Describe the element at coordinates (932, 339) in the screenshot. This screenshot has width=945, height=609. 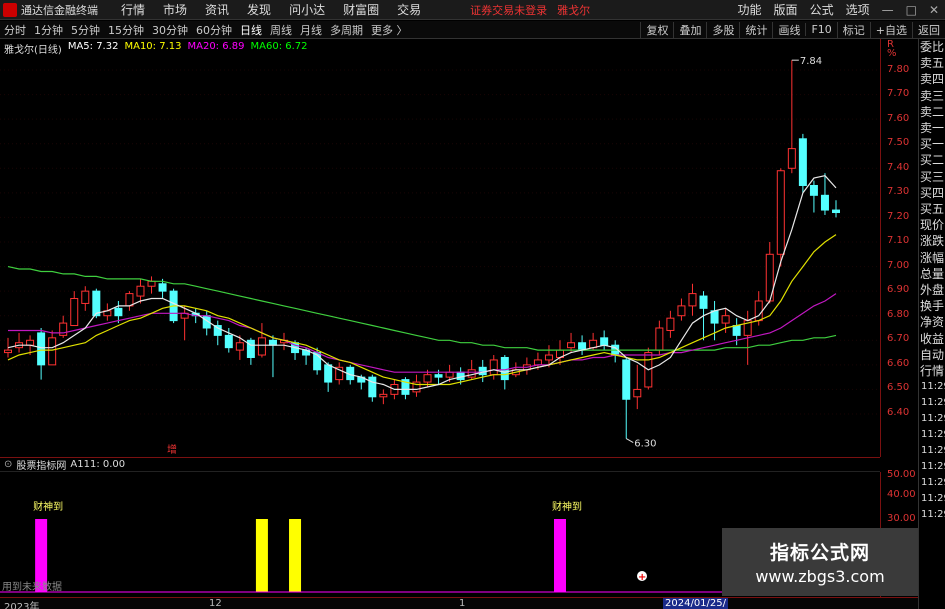
I see `side-item: 收益` at that location.